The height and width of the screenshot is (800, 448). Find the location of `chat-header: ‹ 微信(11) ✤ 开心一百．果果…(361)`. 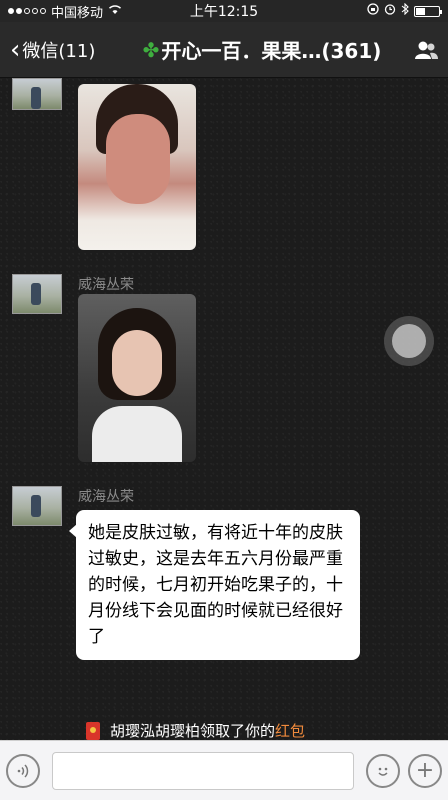

chat-header: ‹ 微信(11) ✤ 开心一百．果果…(361) is located at coordinates (224, 50).